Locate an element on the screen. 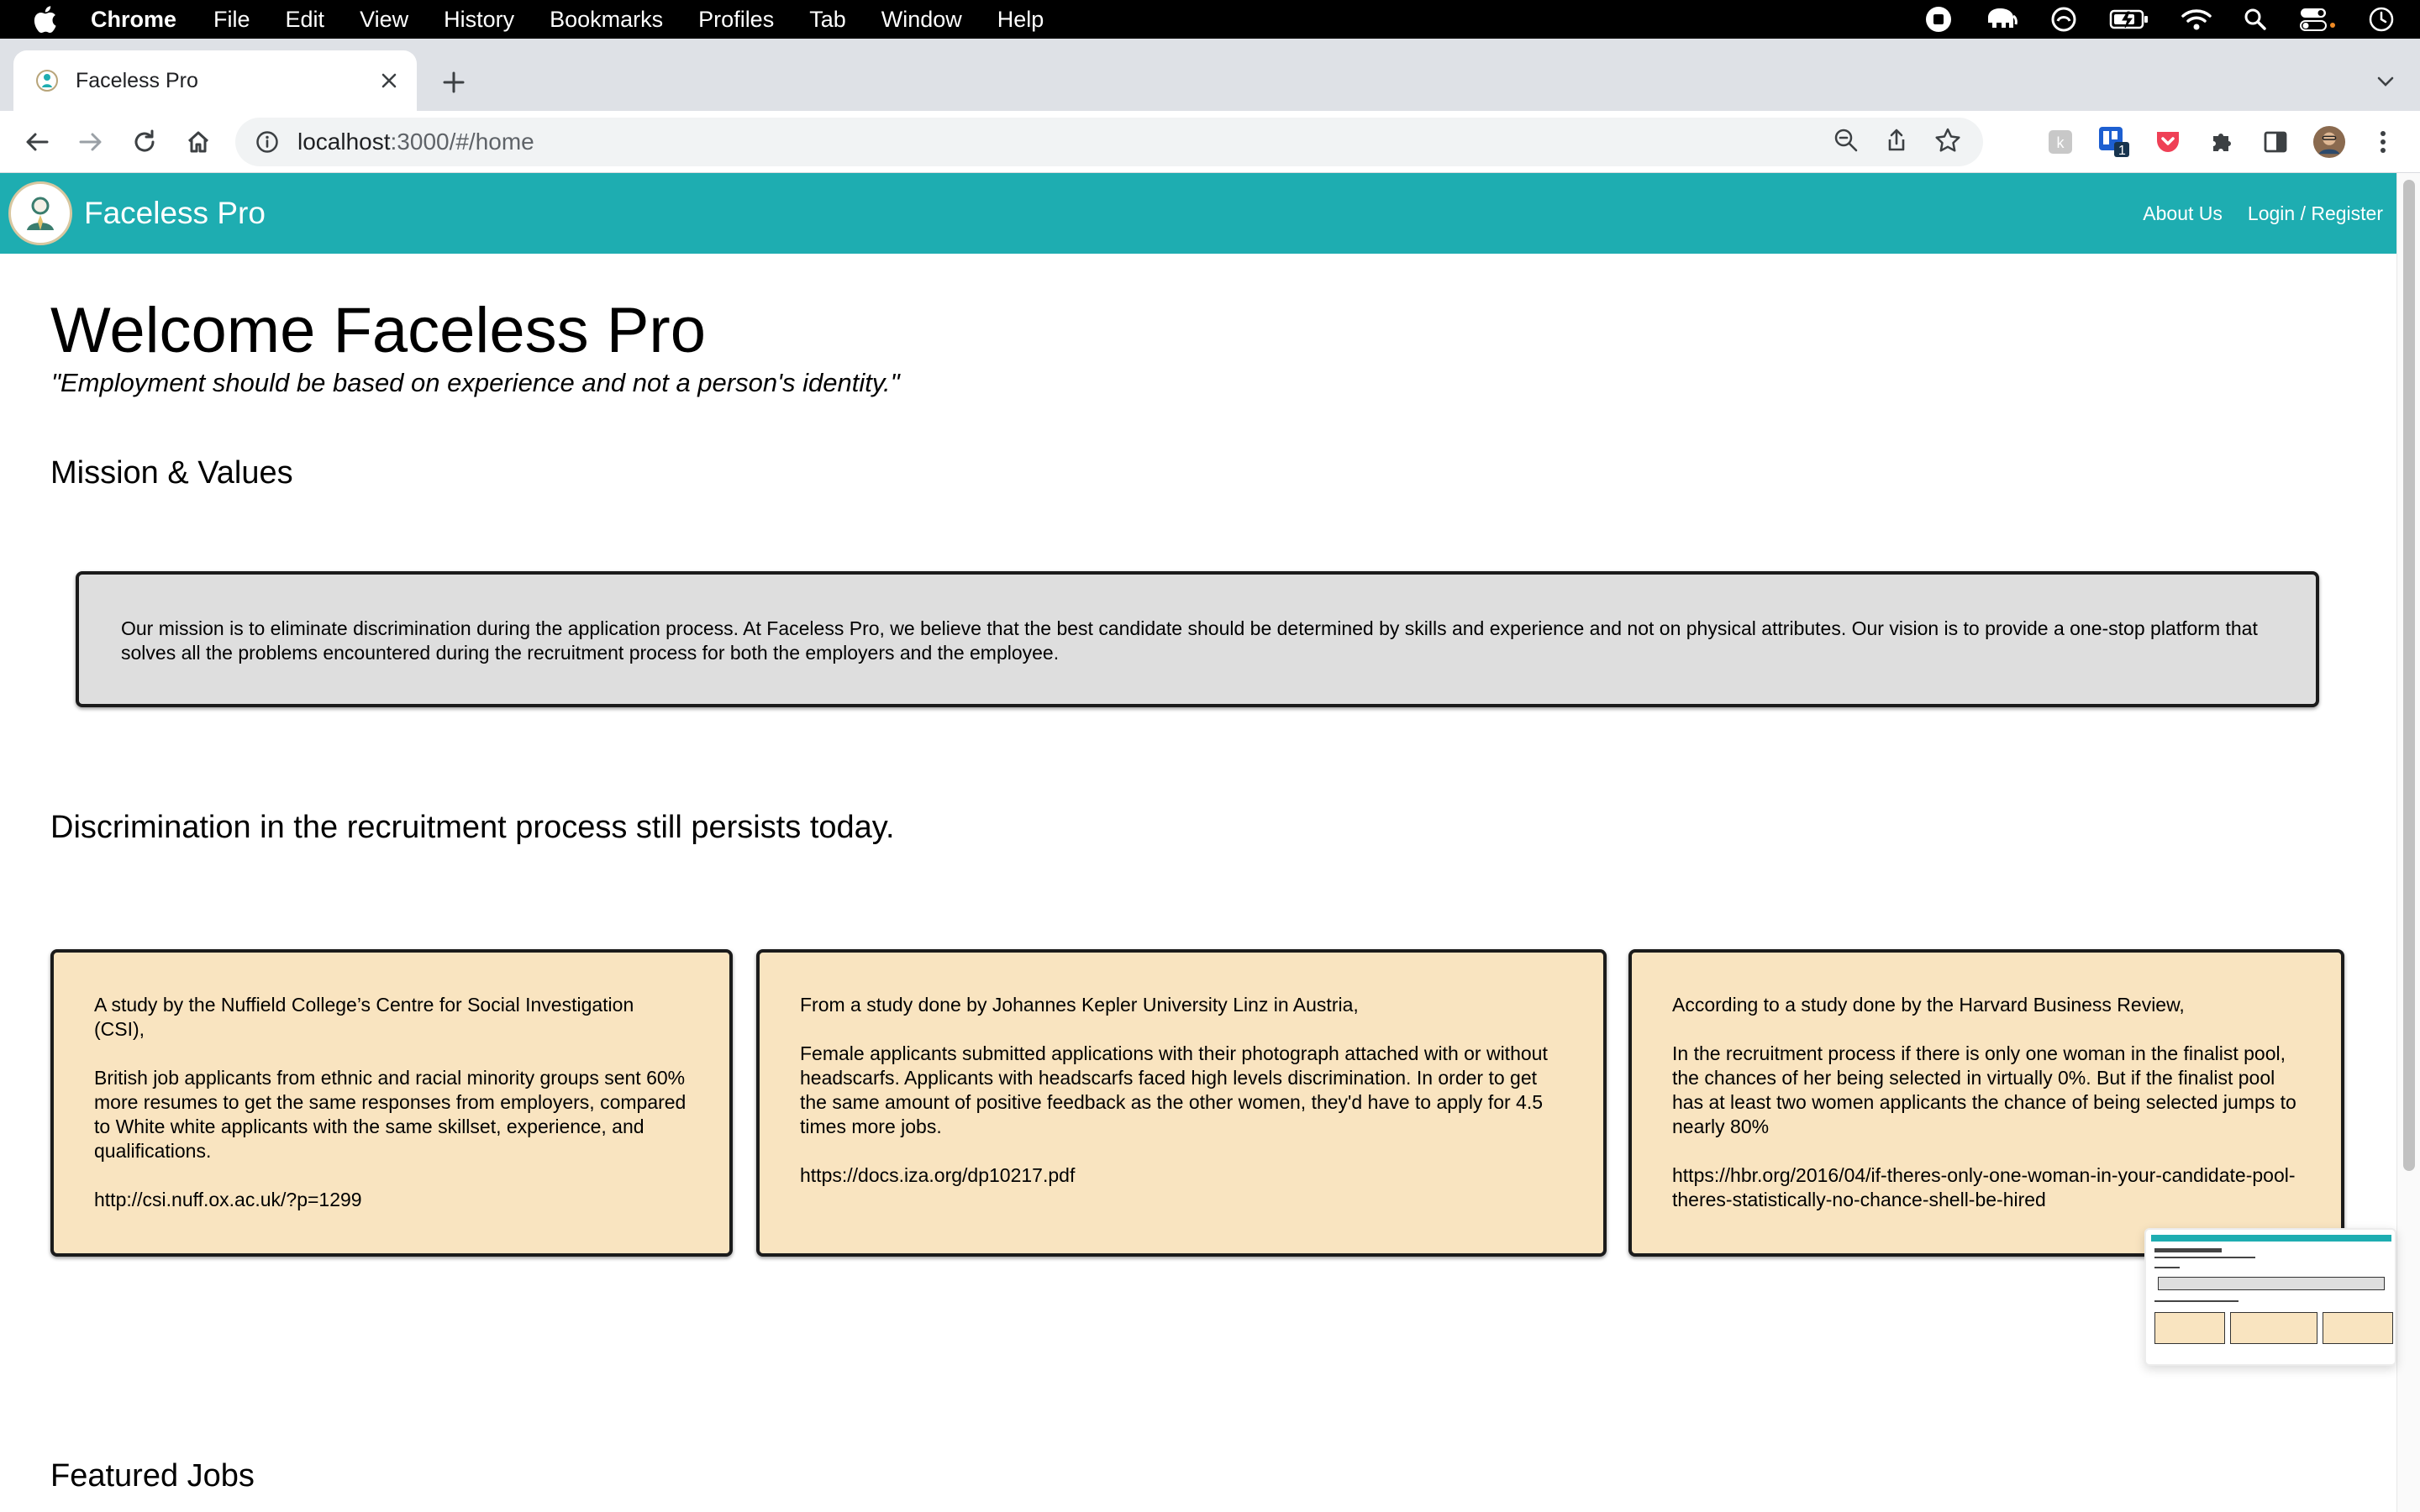  preview-navbar is located at coordinates (2271, 1238).